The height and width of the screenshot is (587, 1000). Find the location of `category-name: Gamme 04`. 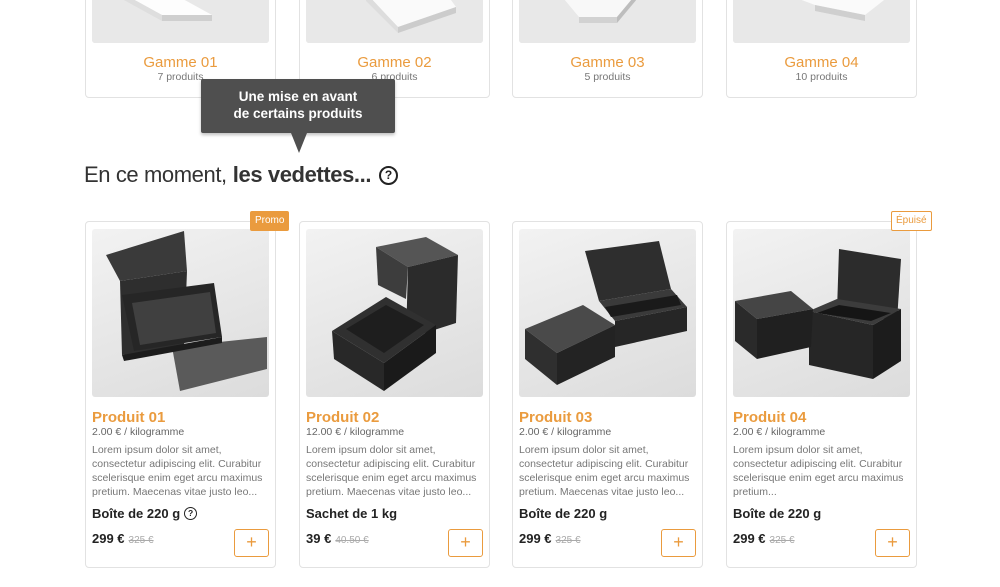

category-name: Gamme 04 is located at coordinates (821, 62).